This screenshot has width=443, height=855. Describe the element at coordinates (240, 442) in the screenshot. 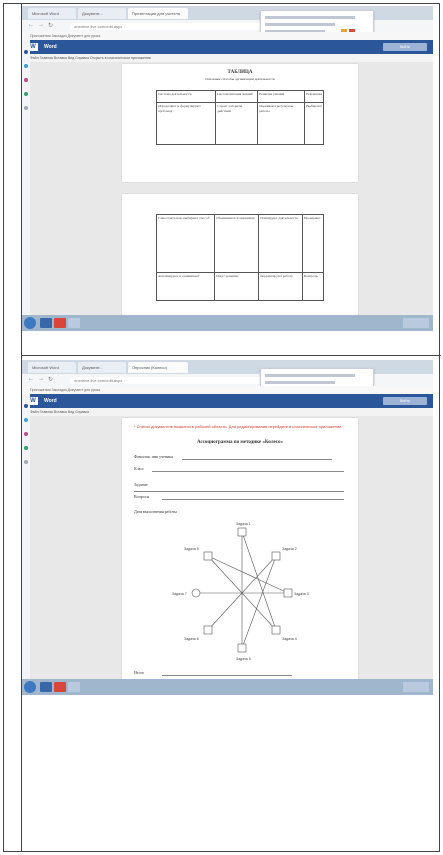

I see `doc-title: Ассоциограмма по методике «Колесо»` at that location.